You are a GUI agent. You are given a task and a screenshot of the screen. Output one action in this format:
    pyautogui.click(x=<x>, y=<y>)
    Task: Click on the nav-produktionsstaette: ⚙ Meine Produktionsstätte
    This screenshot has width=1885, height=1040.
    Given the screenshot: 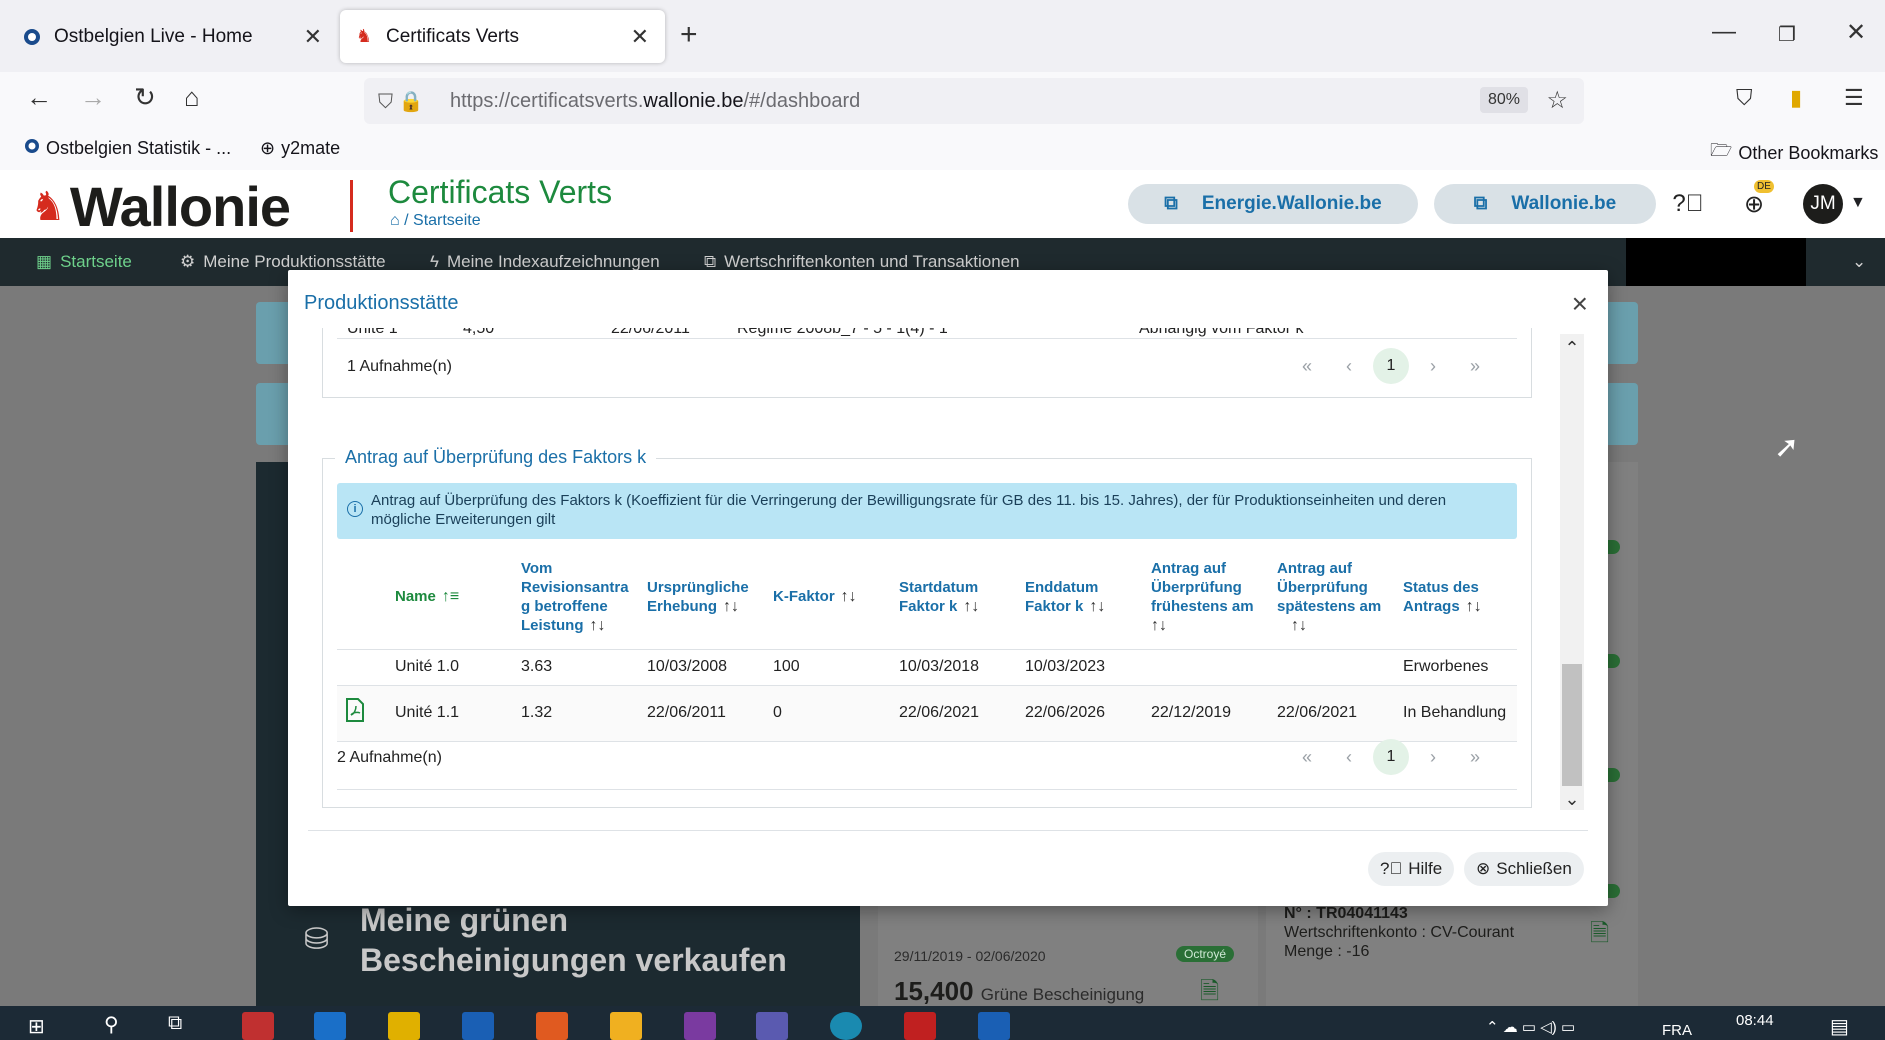 What is the action you would take?
    pyautogui.click(x=283, y=262)
    